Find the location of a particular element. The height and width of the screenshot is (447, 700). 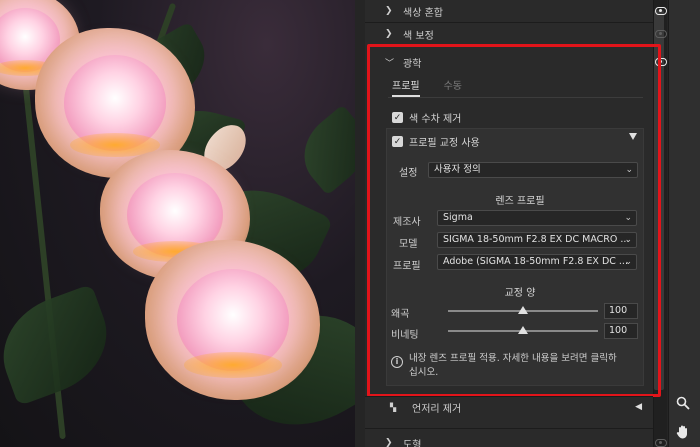

setup-select-value: 사용자 정의 is located at coordinates (457, 169).